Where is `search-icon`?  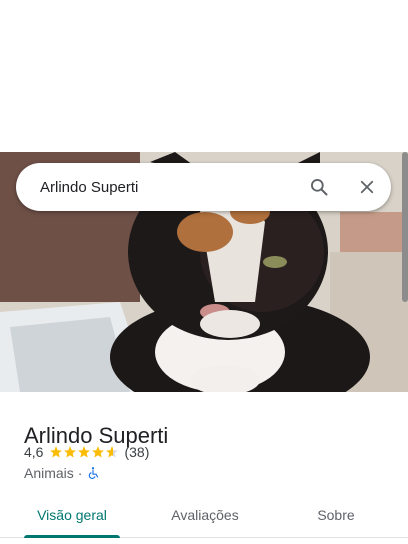
search-icon is located at coordinates (319, 187).